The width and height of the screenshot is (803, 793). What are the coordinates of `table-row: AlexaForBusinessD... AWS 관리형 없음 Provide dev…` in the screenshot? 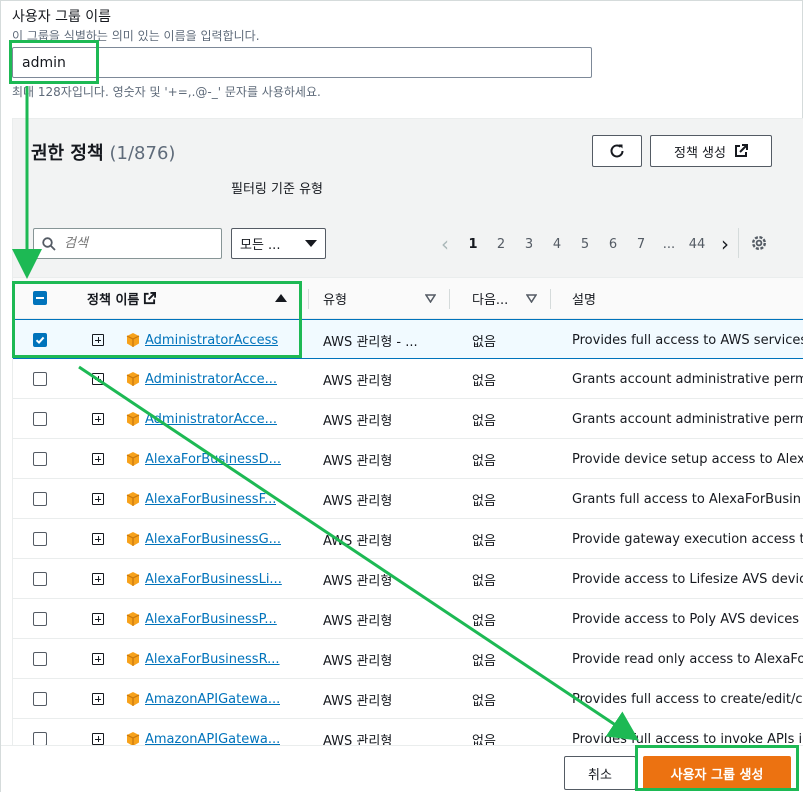 It's located at (408, 459).